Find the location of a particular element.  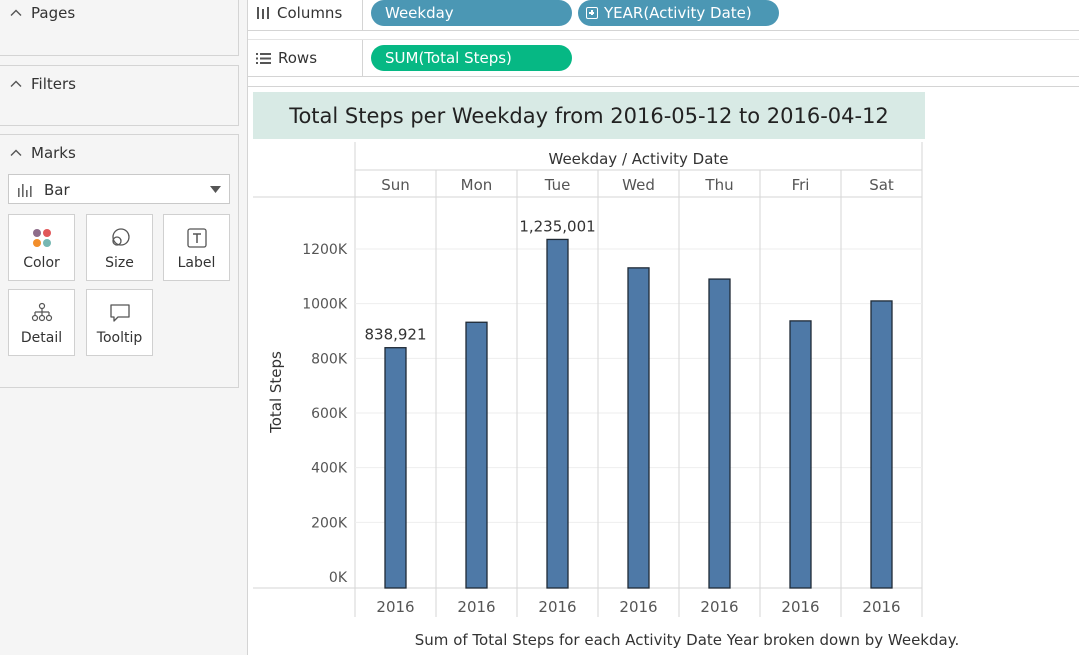

y-tick-label: 0K is located at coordinates (338, 578).